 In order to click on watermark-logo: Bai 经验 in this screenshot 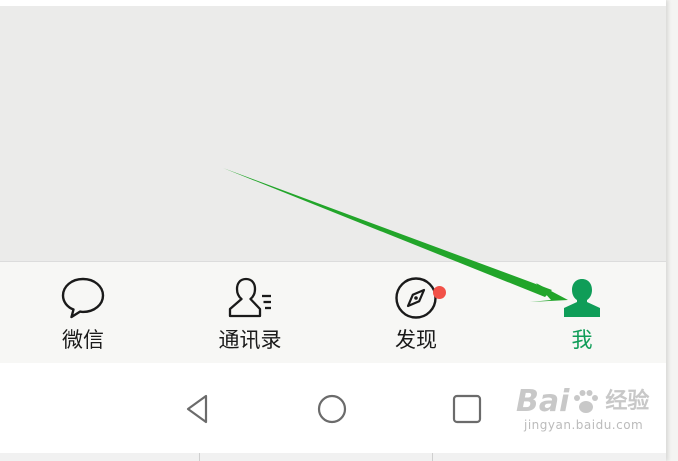, I will do `click(582, 402)`.